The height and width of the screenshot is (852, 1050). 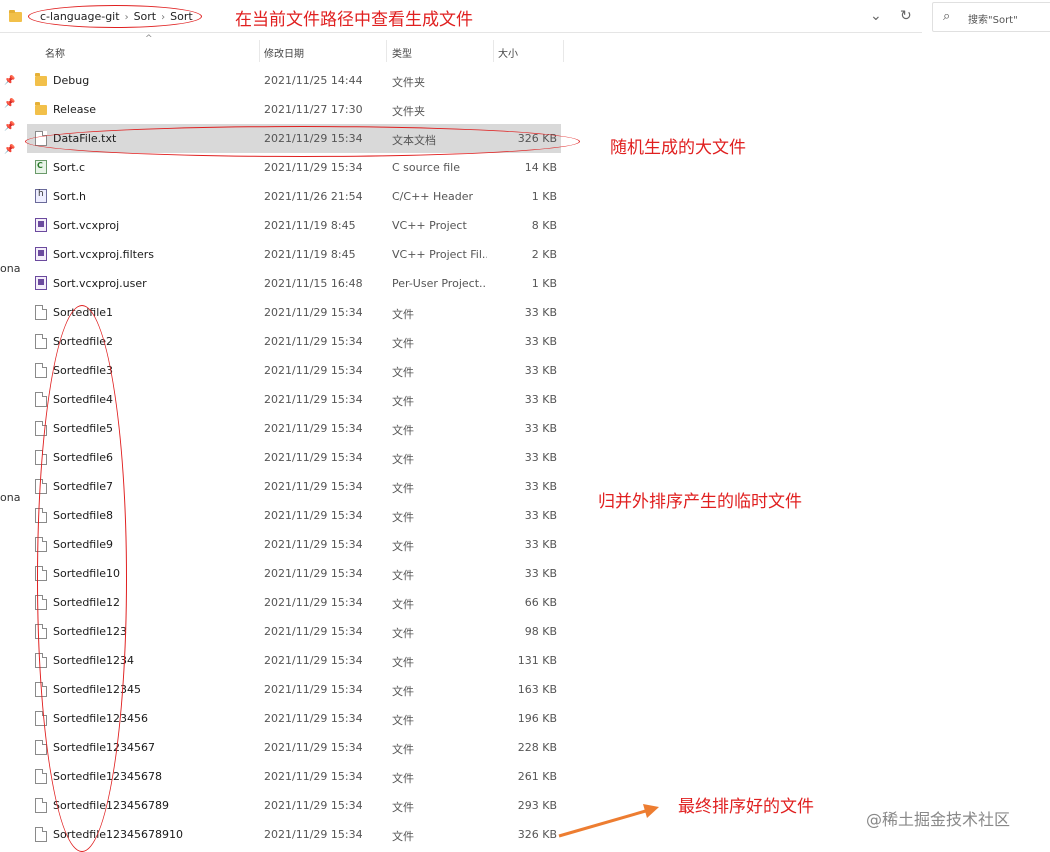 I want to click on file-size: 66 KB, so click(x=540, y=602).